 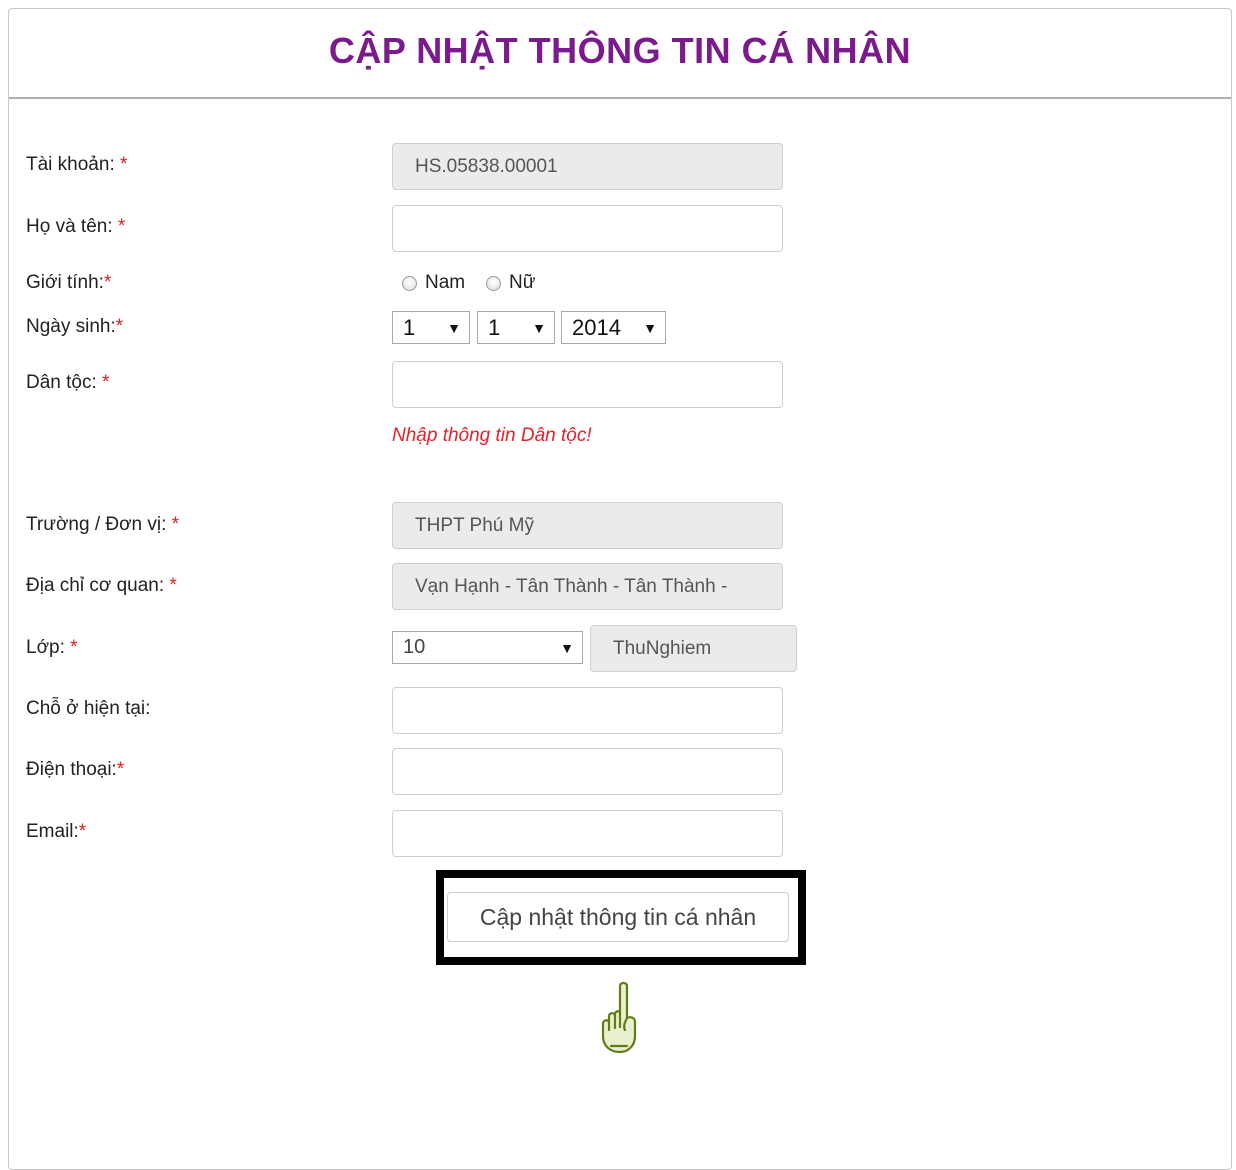 I want to click on page-title: CẬP NHẬT THÔNG TIN CÁ NHÂN, so click(x=620, y=50).